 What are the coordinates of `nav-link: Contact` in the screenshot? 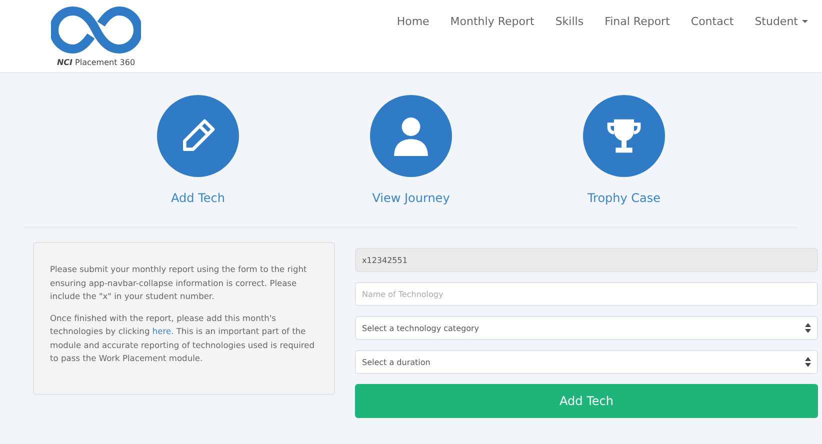 It's located at (712, 21).